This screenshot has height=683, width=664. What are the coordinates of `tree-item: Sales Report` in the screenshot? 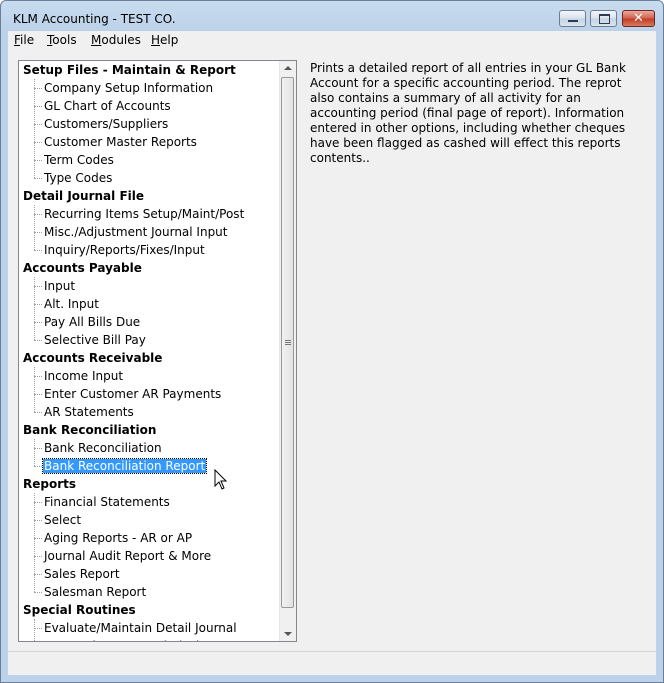 It's located at (82, 574).